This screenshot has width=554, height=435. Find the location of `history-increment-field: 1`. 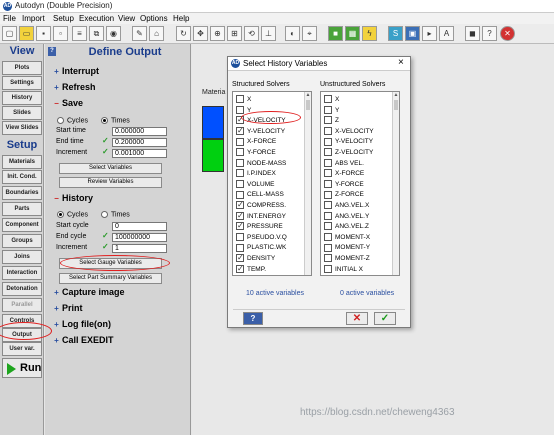

history-increment-field: 1 is located at coordinates (139, 248).